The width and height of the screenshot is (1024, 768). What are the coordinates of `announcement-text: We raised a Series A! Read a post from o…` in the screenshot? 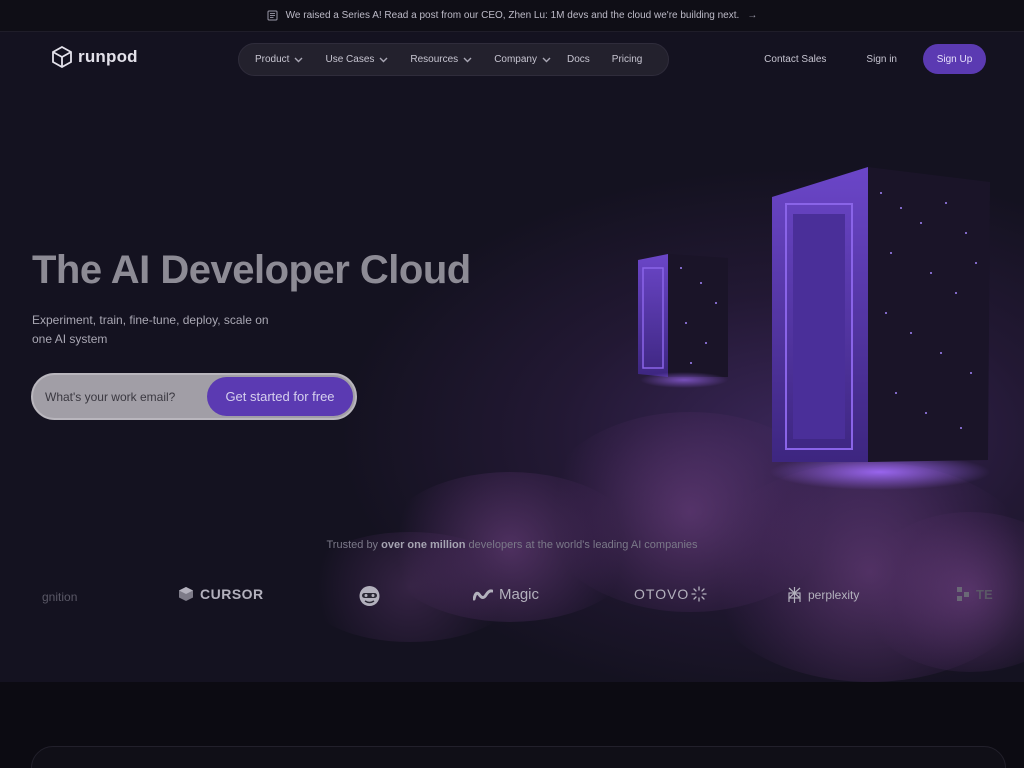 It's located at (513, 15).